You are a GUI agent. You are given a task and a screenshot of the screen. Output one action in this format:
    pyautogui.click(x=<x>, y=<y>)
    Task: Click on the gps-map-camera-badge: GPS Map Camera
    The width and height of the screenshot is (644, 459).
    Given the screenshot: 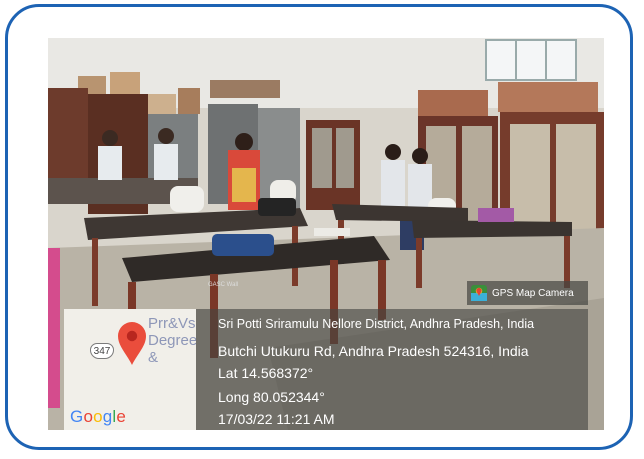 What is the action you would take?
    pyautogui.click(x=527, y=293)
    